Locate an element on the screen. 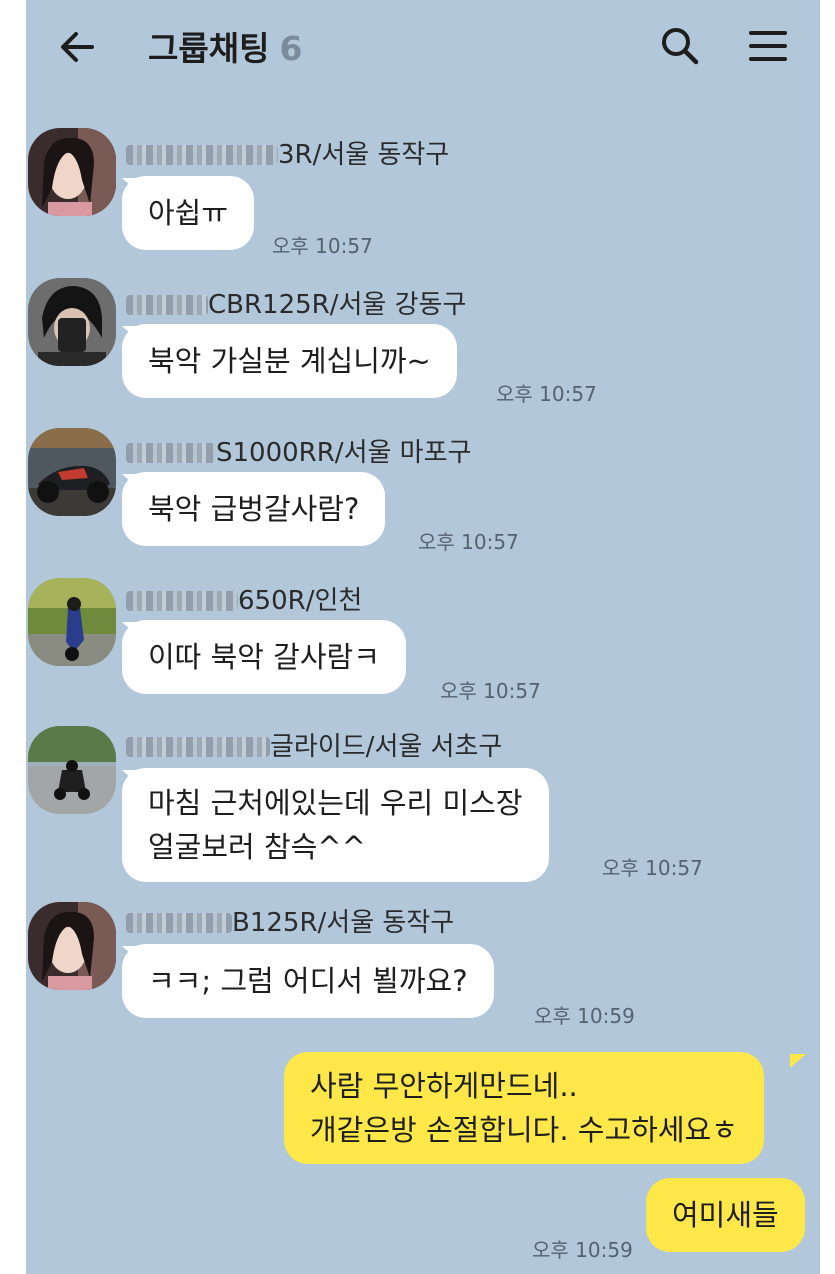 This screenshot has height=1274, width=835. message-bubble: 아쉽ㅠ is located at coordinates (188, 213).